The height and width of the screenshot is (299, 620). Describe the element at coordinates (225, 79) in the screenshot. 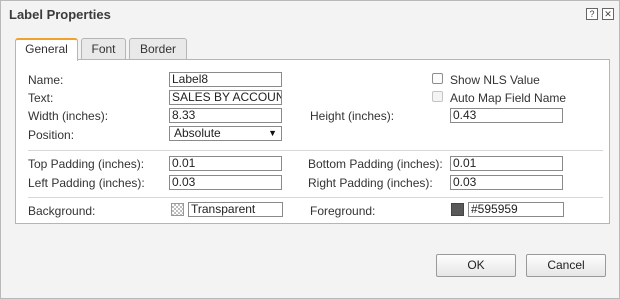

I see `name-field: Label8` at that location.